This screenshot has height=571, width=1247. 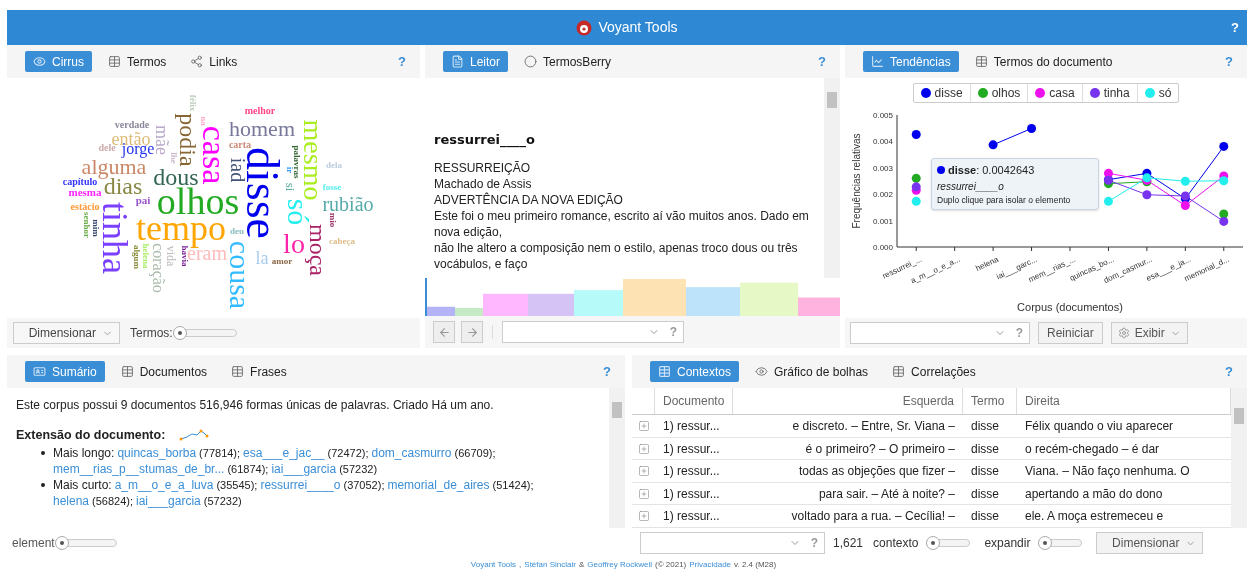 What do you see at coordinates (848, 401) in the screenshot?
I see `column-header: Esquerda` at bounding box center [848, 401].